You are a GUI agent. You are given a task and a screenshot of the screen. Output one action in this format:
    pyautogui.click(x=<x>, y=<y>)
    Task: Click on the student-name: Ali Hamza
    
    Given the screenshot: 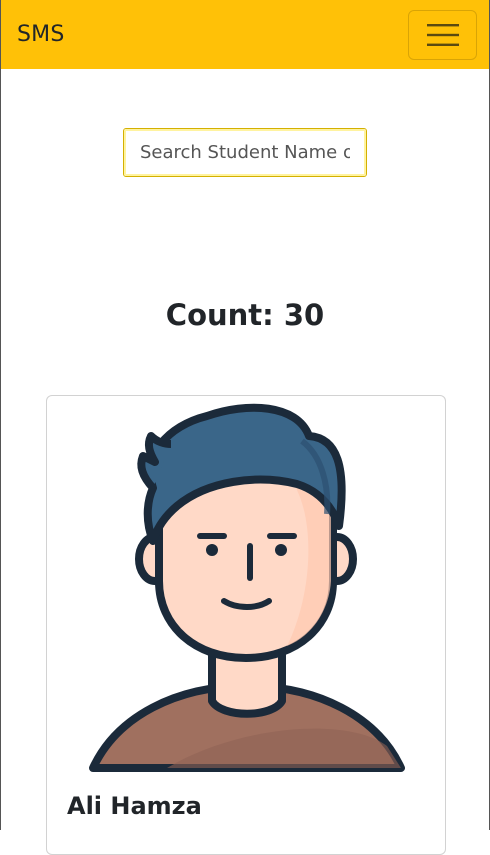 What is the action you would take?
    pyautogui.click(x=134, y=806)
    